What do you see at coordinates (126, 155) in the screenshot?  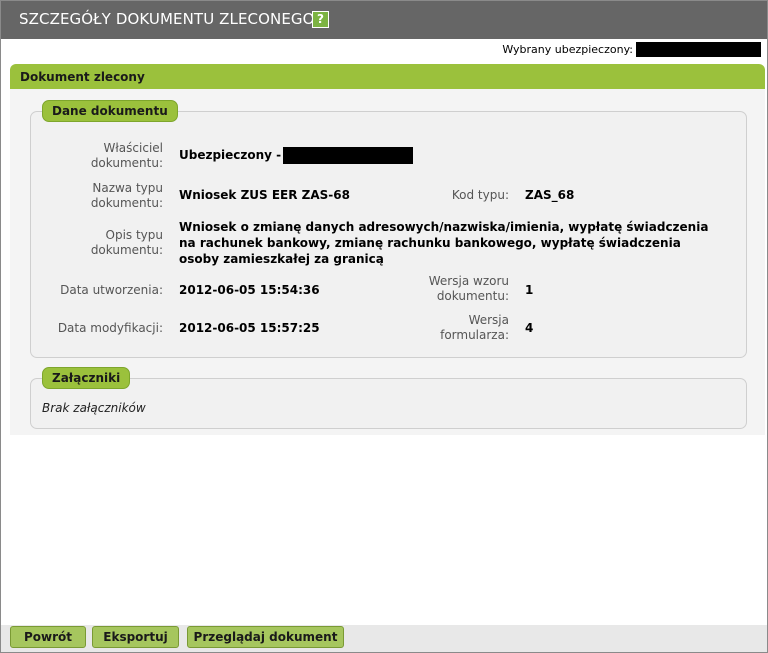 I see `owner-label: Właściciel dokumentu:` at bounding box center [126, 155].